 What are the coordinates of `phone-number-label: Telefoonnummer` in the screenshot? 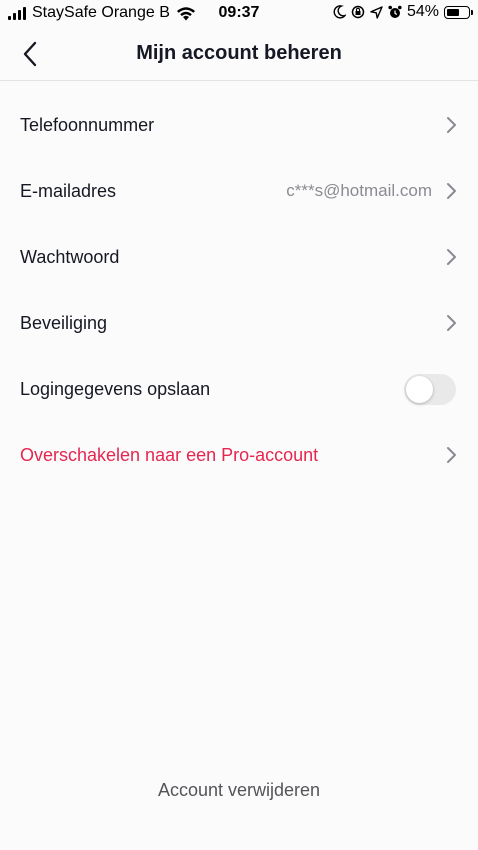 It's located at (87, 124).